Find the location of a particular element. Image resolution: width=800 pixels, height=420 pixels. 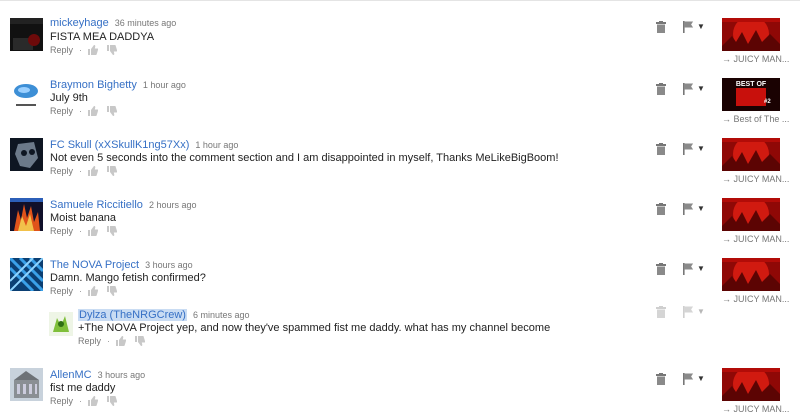

comment-text: July 9th is located at coordinates (69, 98).